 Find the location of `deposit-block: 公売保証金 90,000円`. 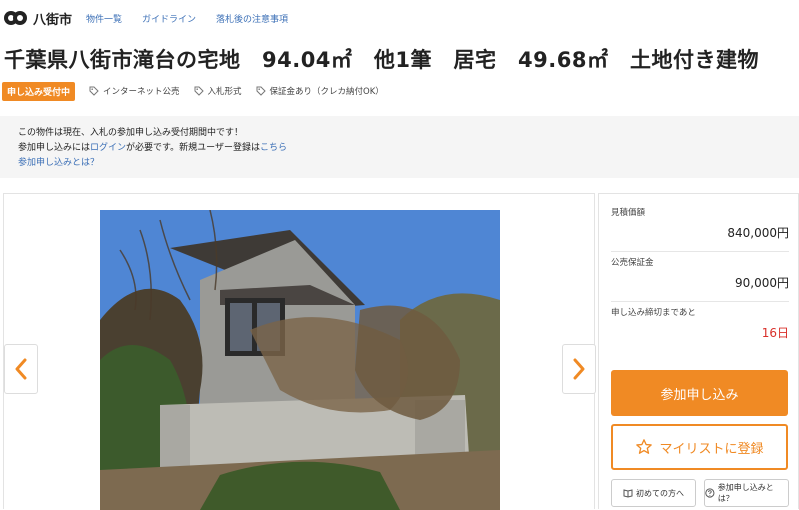

deposit-block: 公売保証金 90,000円 is located at coordinates (700, 279).